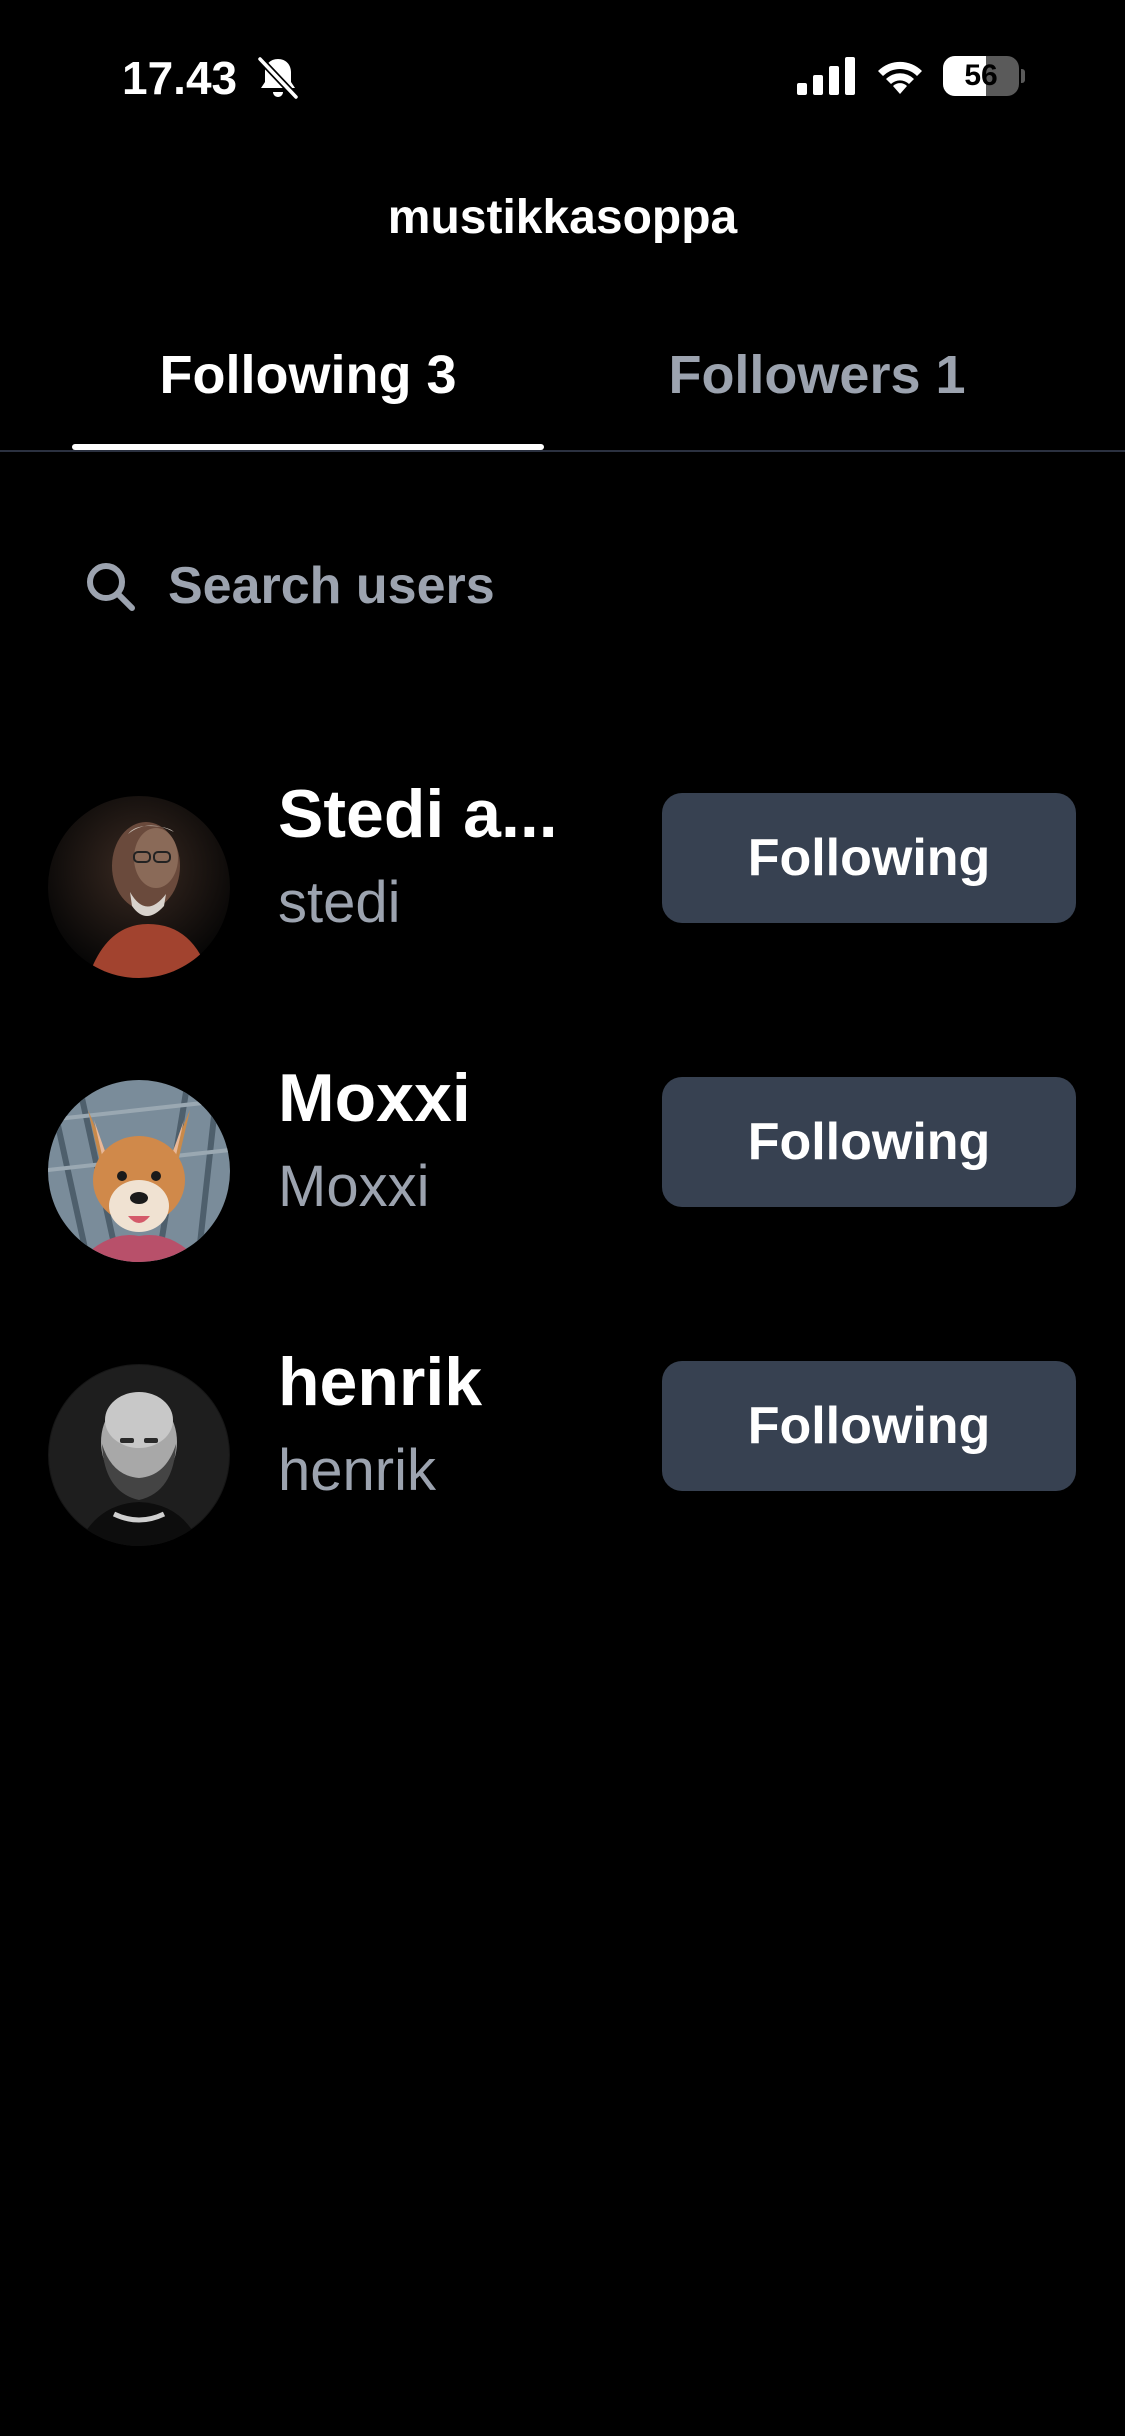 The image size is (1125, 2436). What do you see at coordinates (374, 1098) in the screenshot?
I see `user-name: Moxxi` at bounding box center [374, 1098].